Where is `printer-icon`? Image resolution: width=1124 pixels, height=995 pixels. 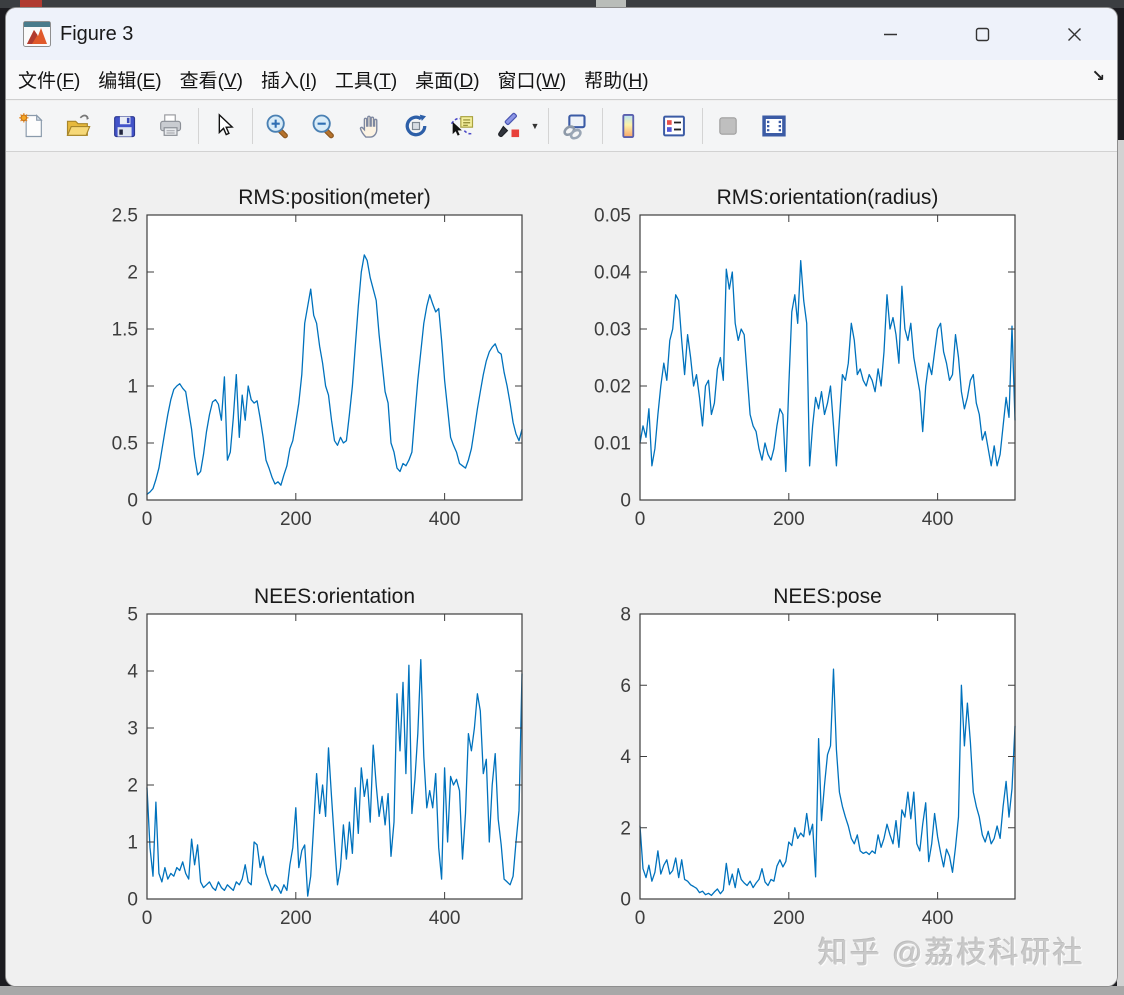 printer-icon is located at coordinates (171, 125).